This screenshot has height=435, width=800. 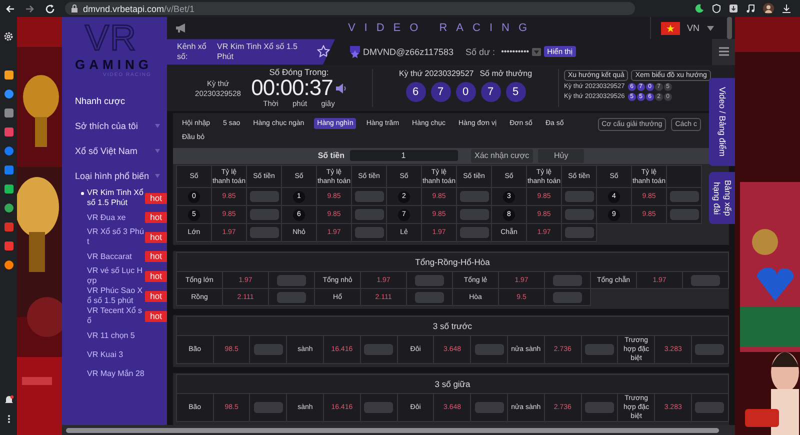 I want to click on dropdown-icon, so click(x=537, y=52).